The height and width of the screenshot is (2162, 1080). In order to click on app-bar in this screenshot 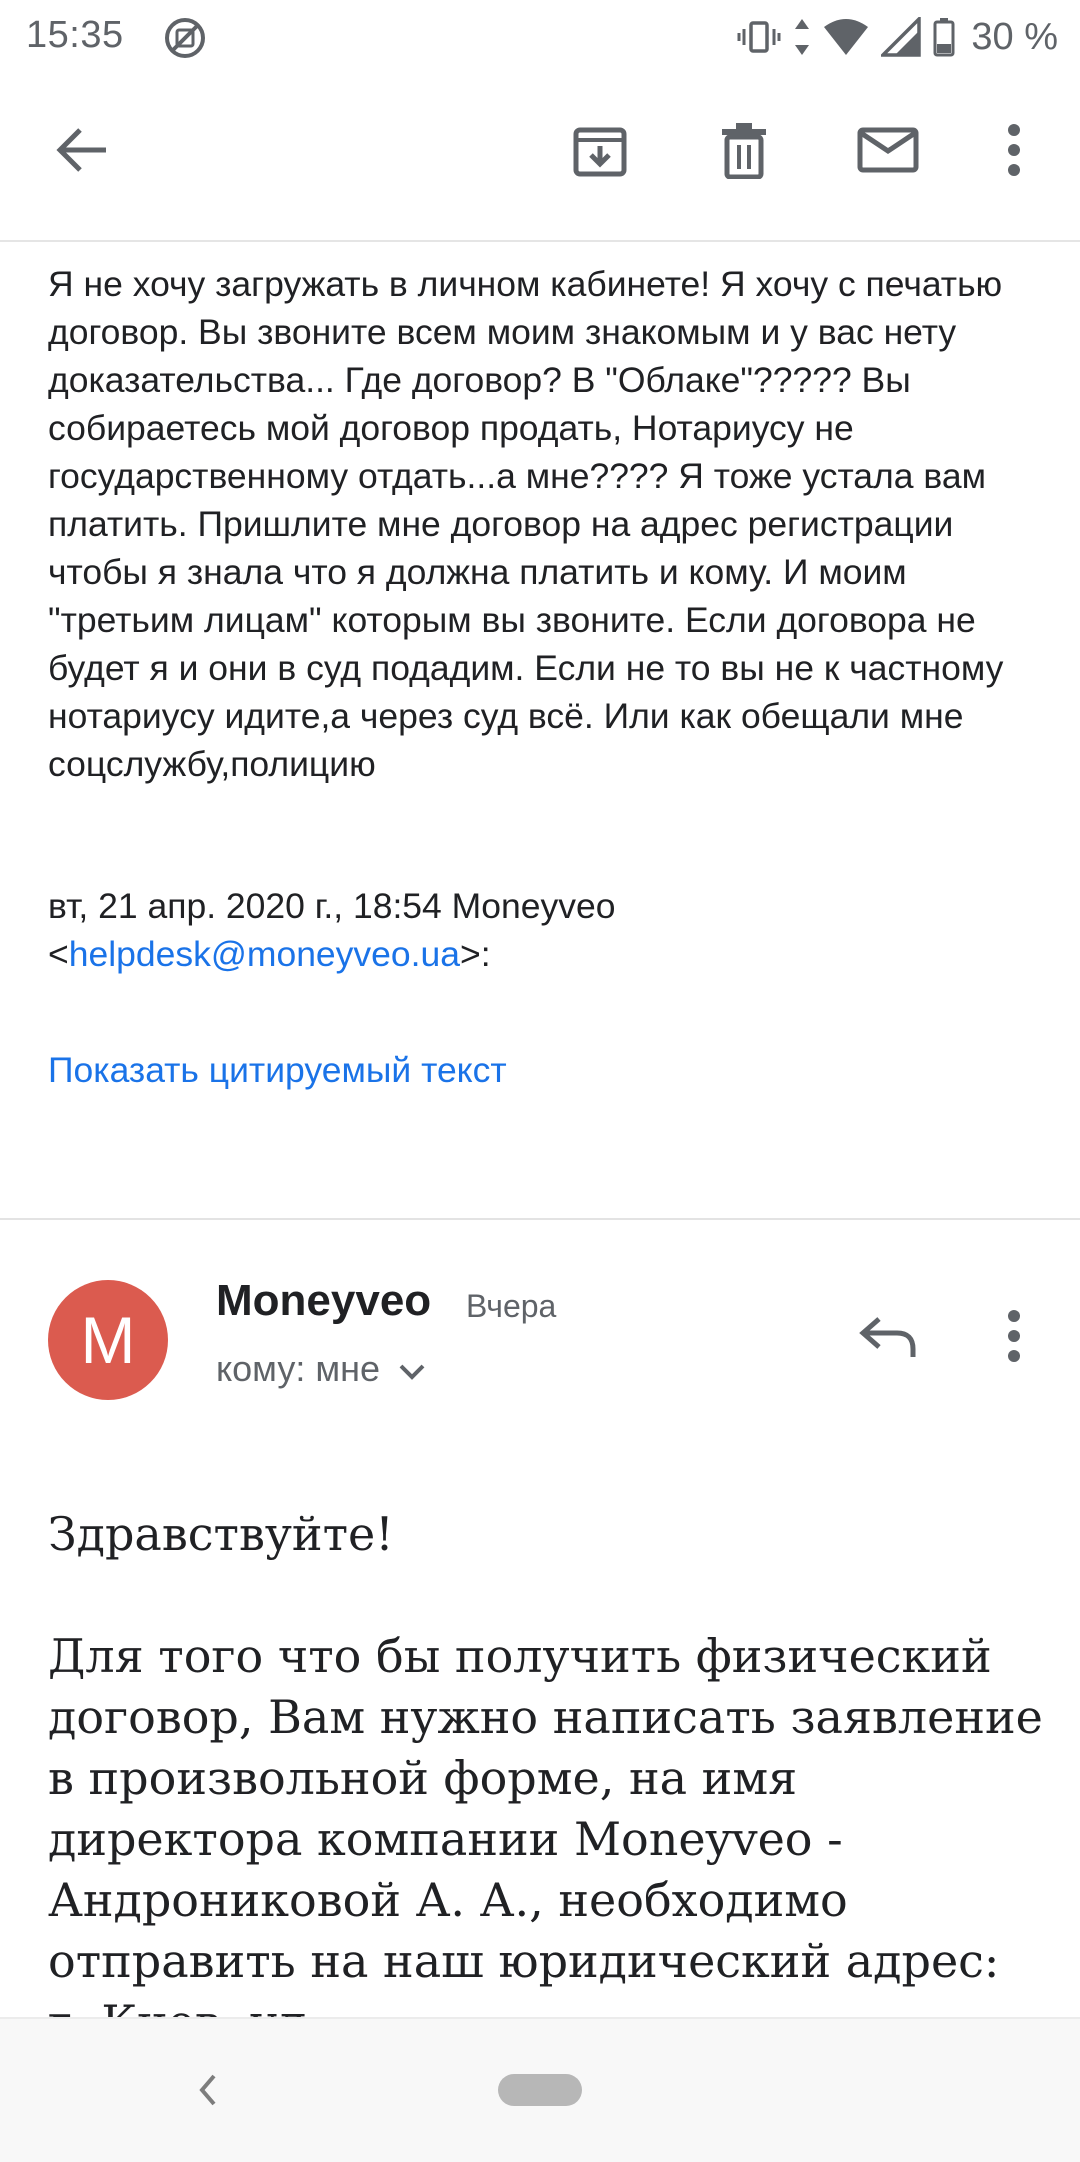, I will do `click(540, 158)`.